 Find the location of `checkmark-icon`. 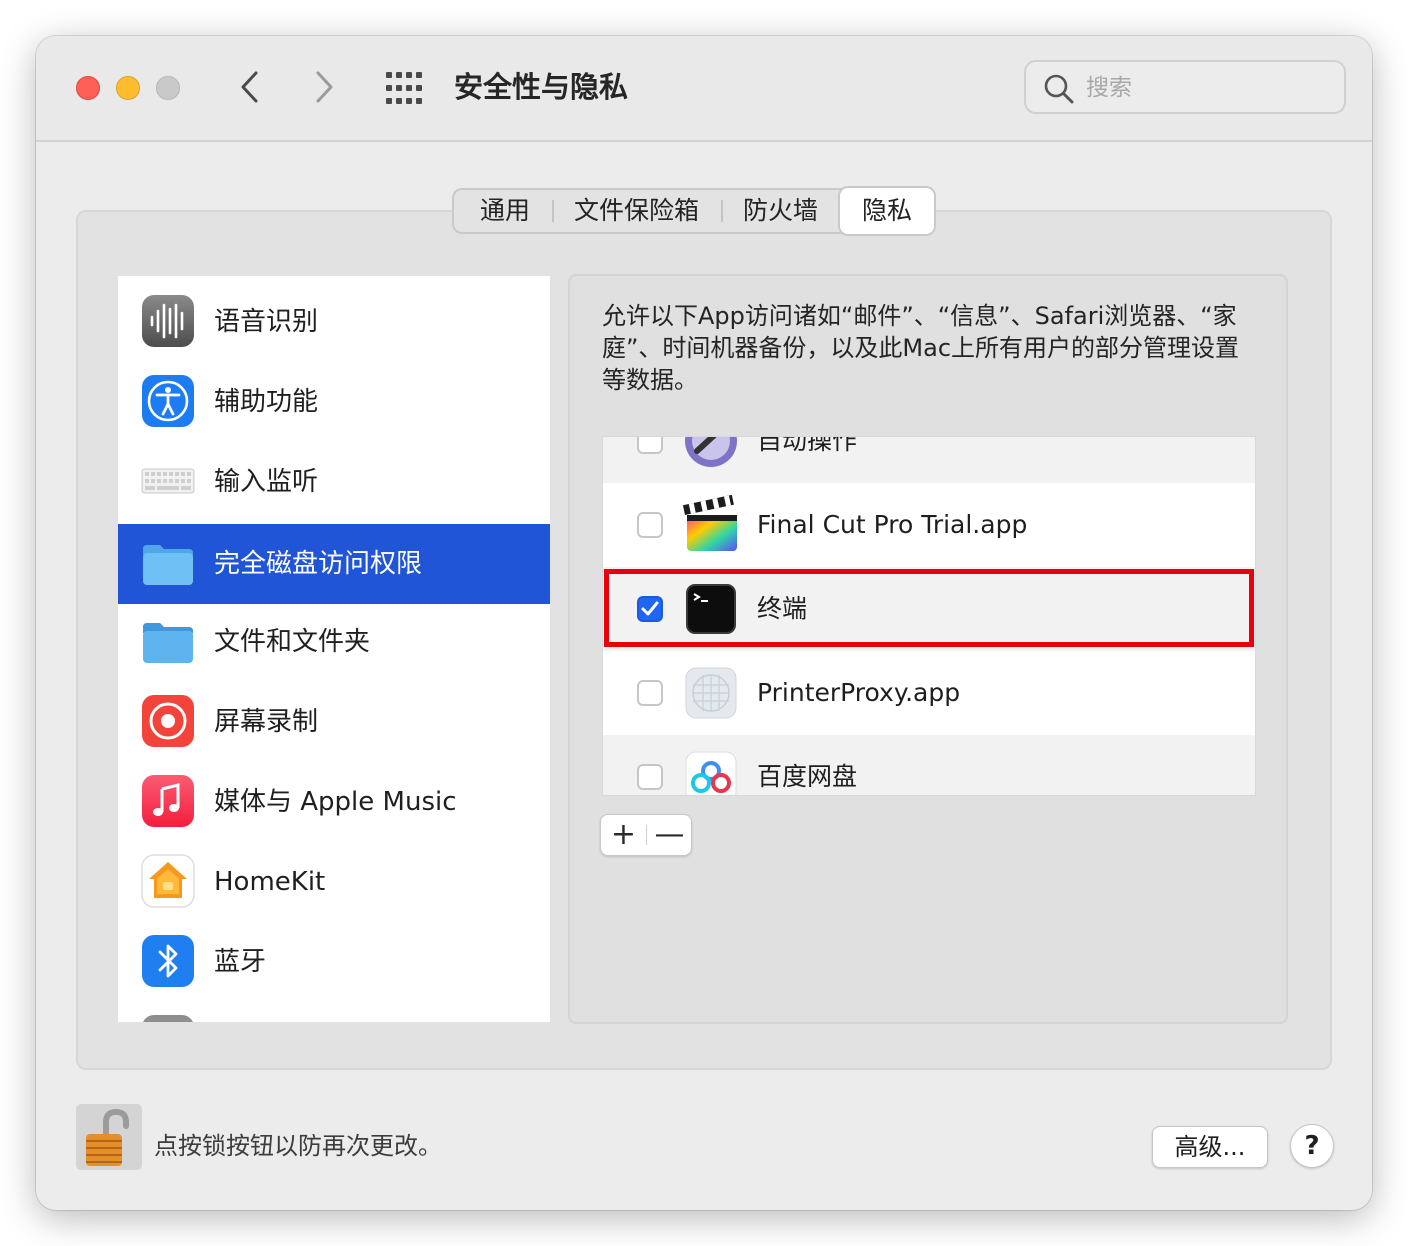

checkmark-icon is located at coordinates (650, 608).